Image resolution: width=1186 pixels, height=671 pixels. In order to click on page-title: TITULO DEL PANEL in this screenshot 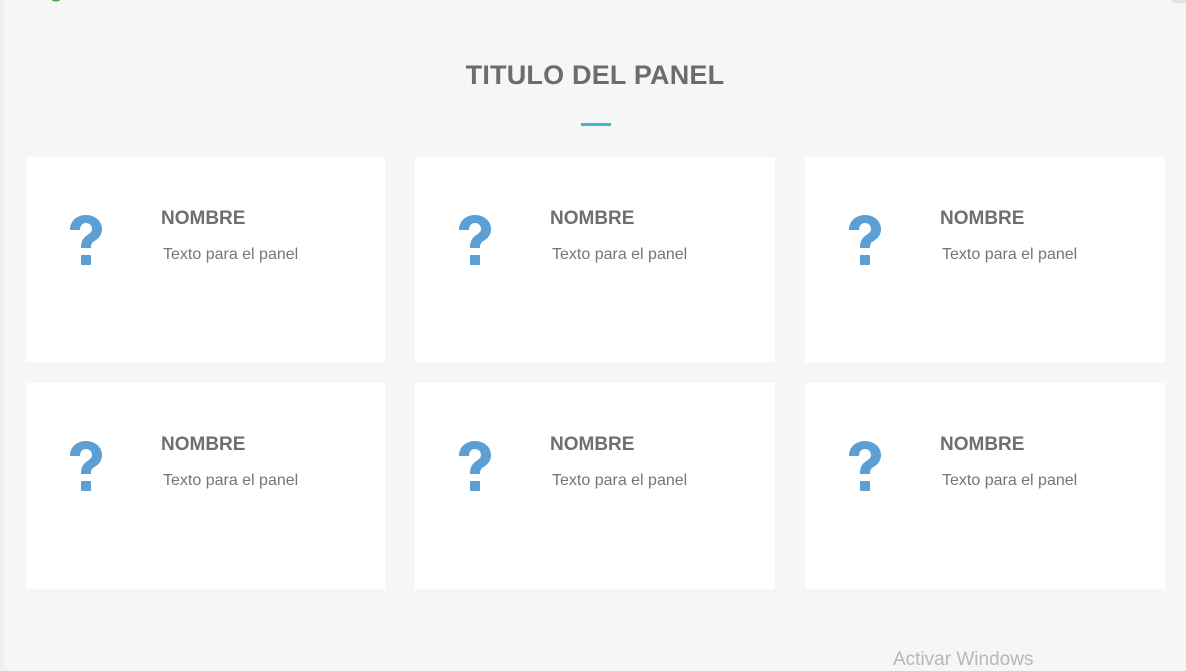, I will do `click(595, 75)`.